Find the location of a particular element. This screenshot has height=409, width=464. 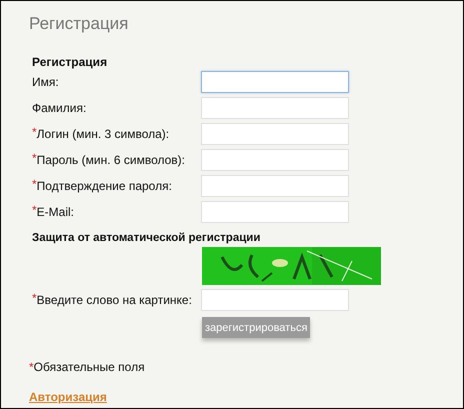

section-heading: Защита от автоматической регистрации is located at coordinates (147, 237).